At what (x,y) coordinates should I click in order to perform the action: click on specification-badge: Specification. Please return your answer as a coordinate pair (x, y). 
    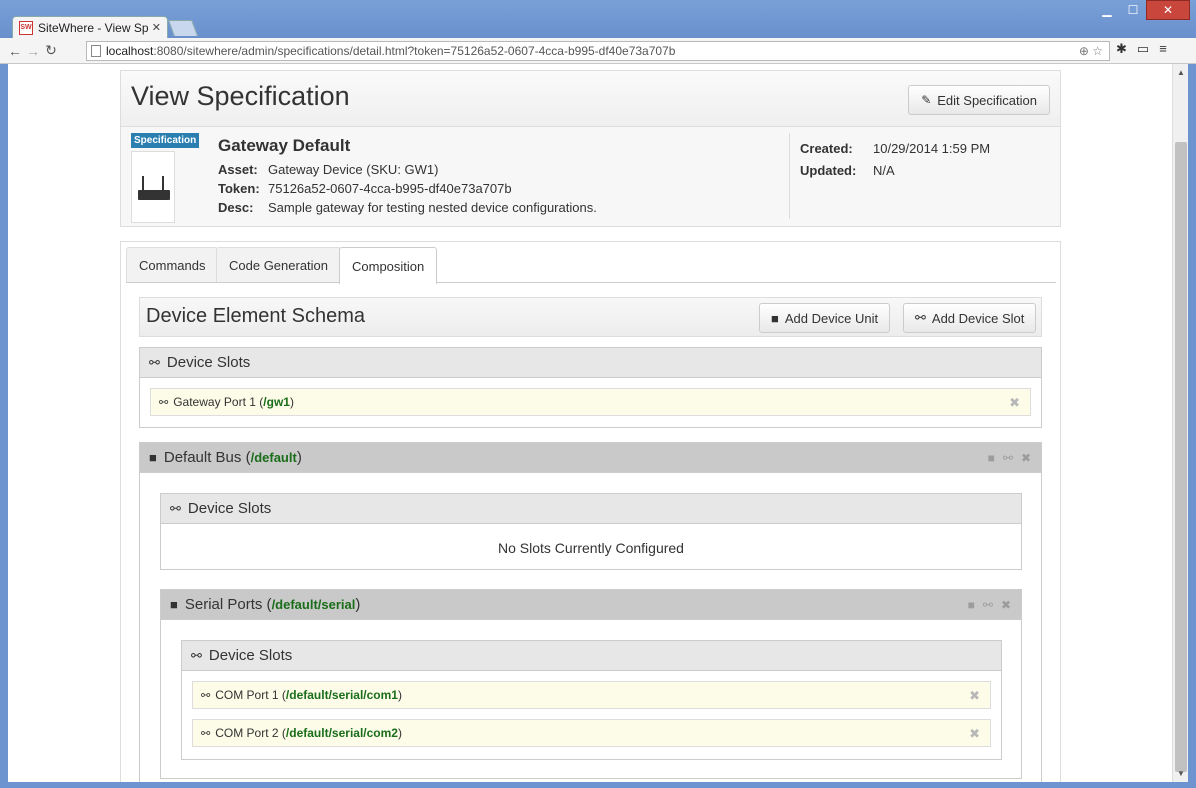
    Looking at the image, I should click on (165, 140).